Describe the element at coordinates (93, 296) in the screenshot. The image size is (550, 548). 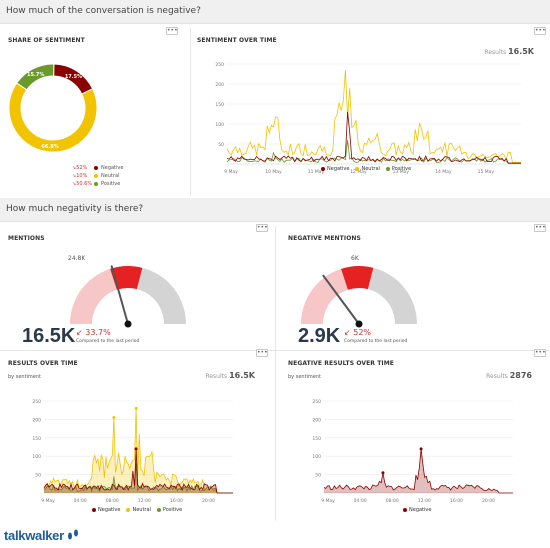
I see `gauge-range-low` at that location.